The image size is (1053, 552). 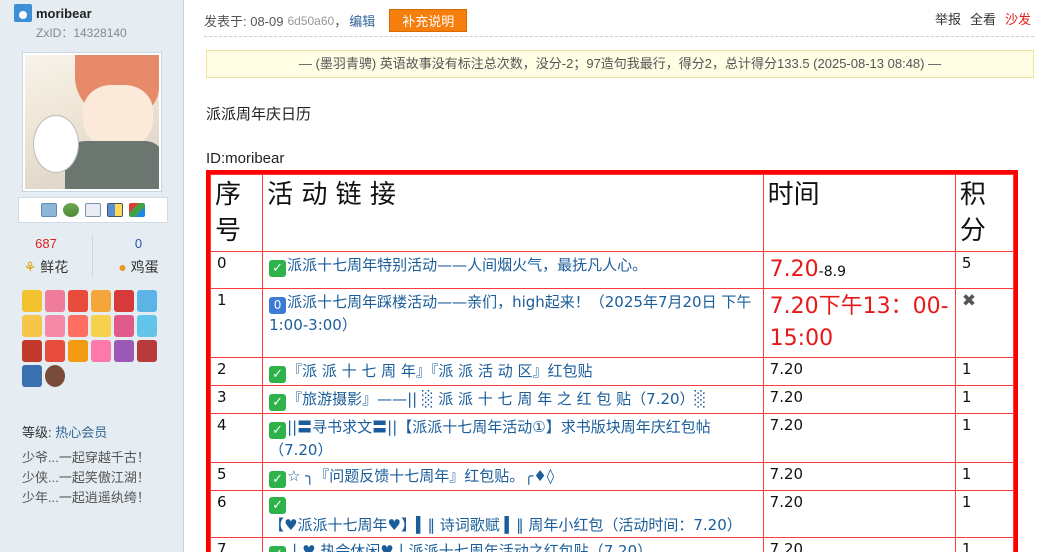 What do you see at coordinates (245, 158) in the screenshot?
I see `post-id-text: ID:moribear` at bounding box center [245, 158].